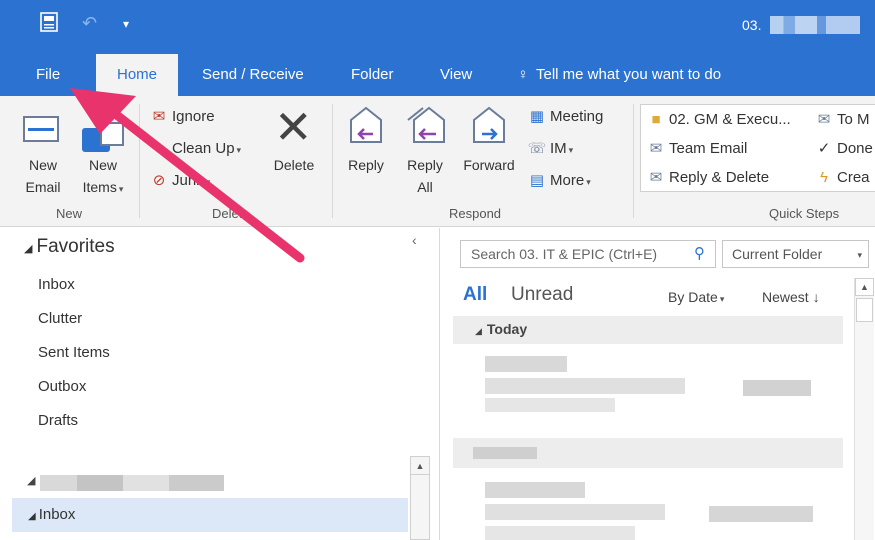  What do you see at coordinates (707, 178) in the screenshot?
I see `quick-step-reply-delete: ✉ Reply & Delete` at bounding box center [707, 178].